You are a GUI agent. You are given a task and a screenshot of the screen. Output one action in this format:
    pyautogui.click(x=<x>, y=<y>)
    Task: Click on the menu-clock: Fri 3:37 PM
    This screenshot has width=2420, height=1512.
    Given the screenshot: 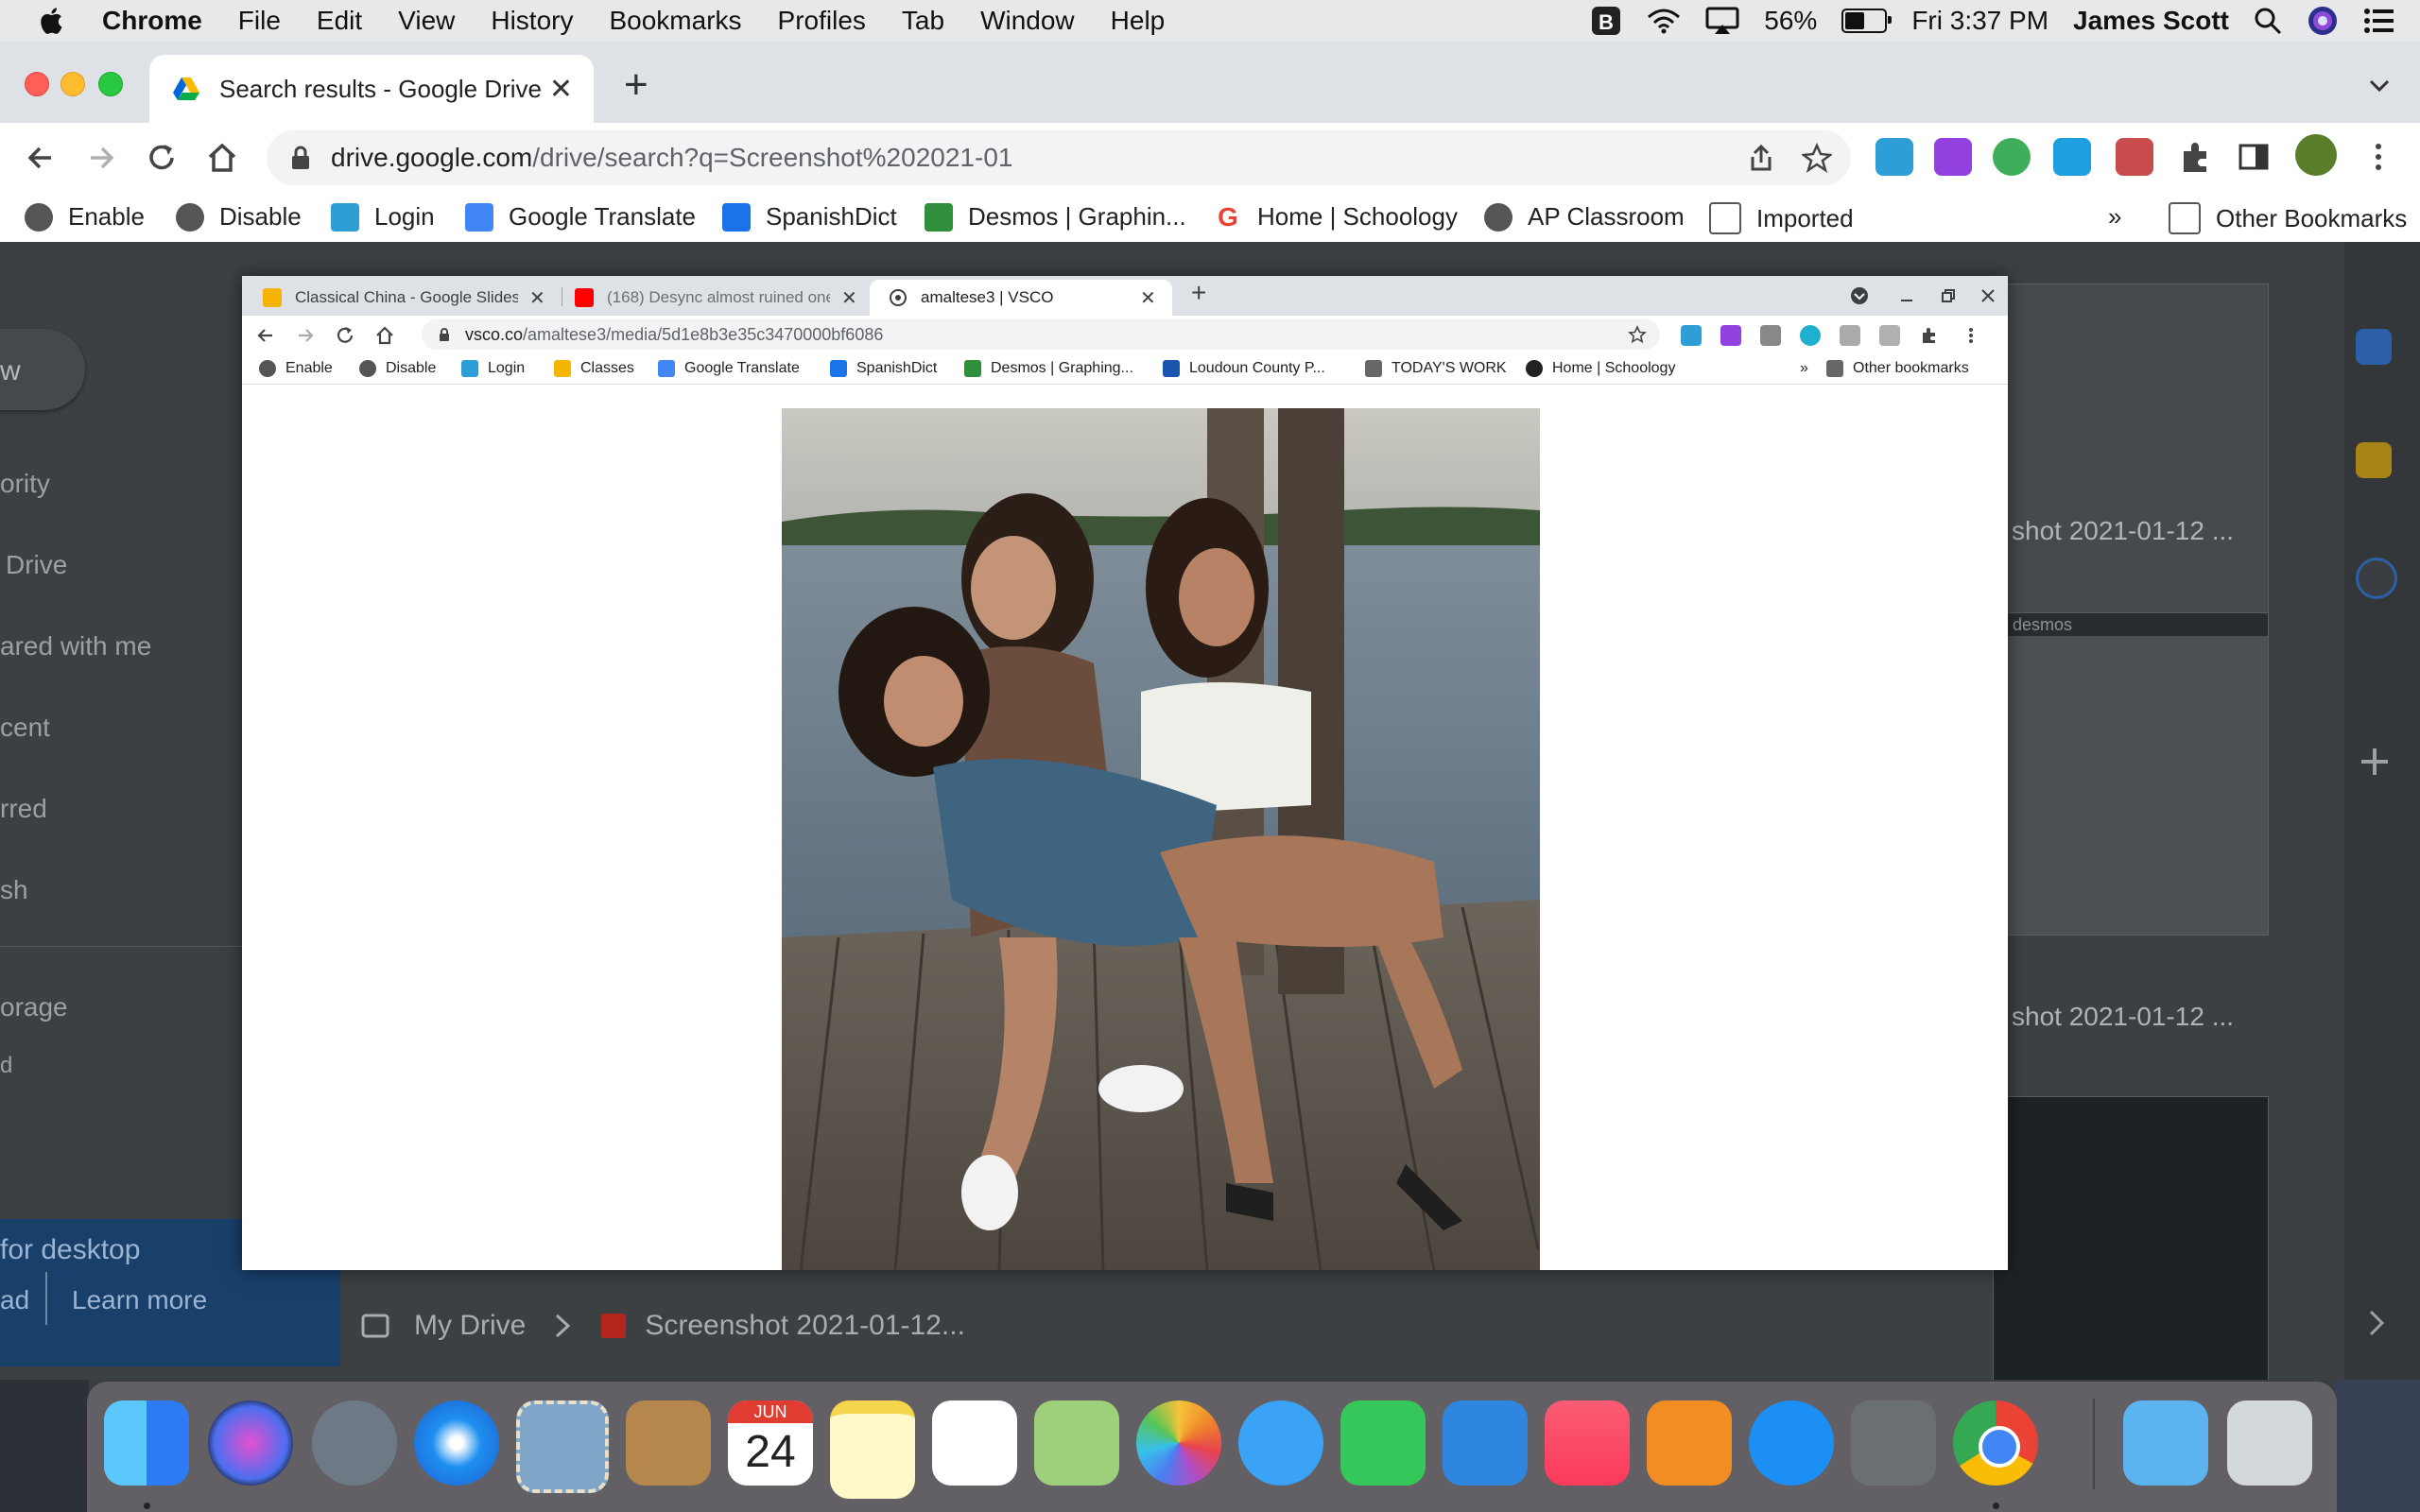 What is the action you would take?
    pyautogui.click(x=1979, y=21)
    